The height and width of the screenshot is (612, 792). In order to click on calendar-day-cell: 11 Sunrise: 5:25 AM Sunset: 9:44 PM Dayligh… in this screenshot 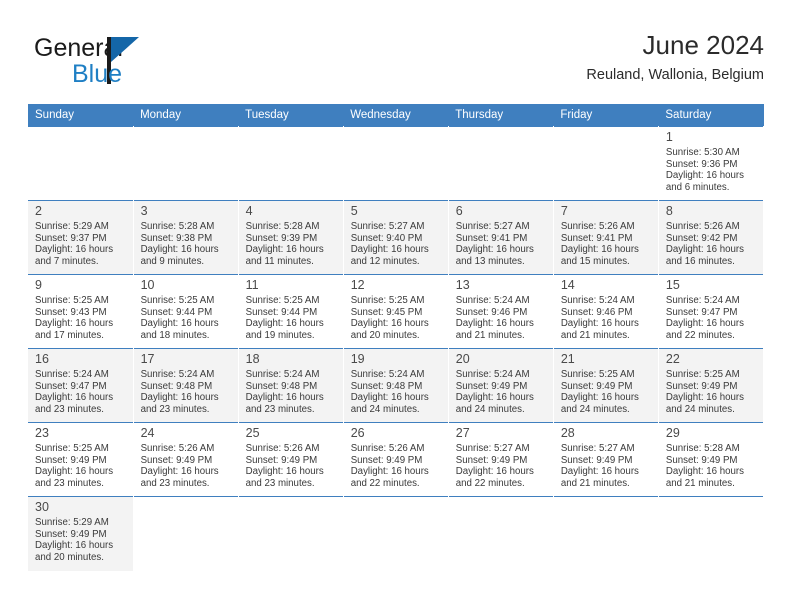, I will do `click(291, 311)`.